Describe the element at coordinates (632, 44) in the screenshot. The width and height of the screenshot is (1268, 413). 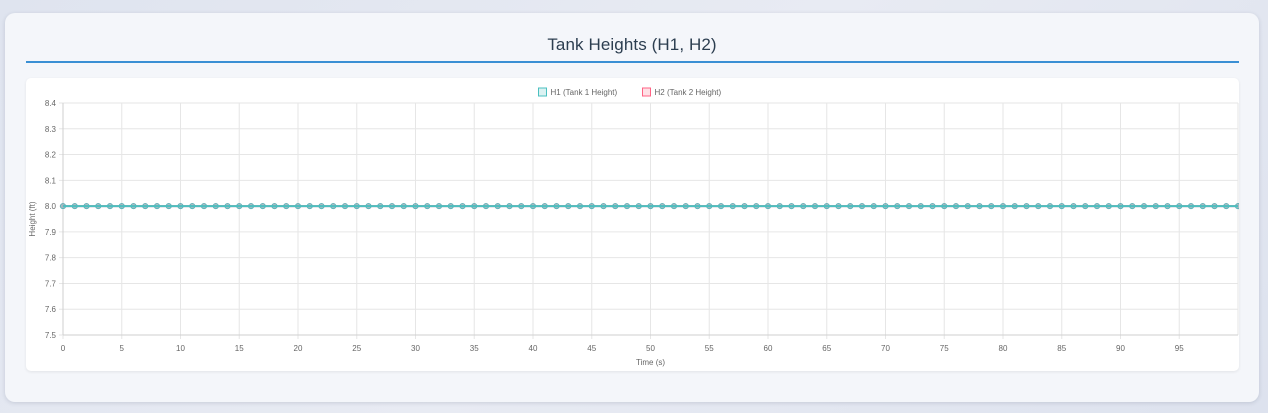
I see `page-title: Tank Heights (H1, H2)` at that location.